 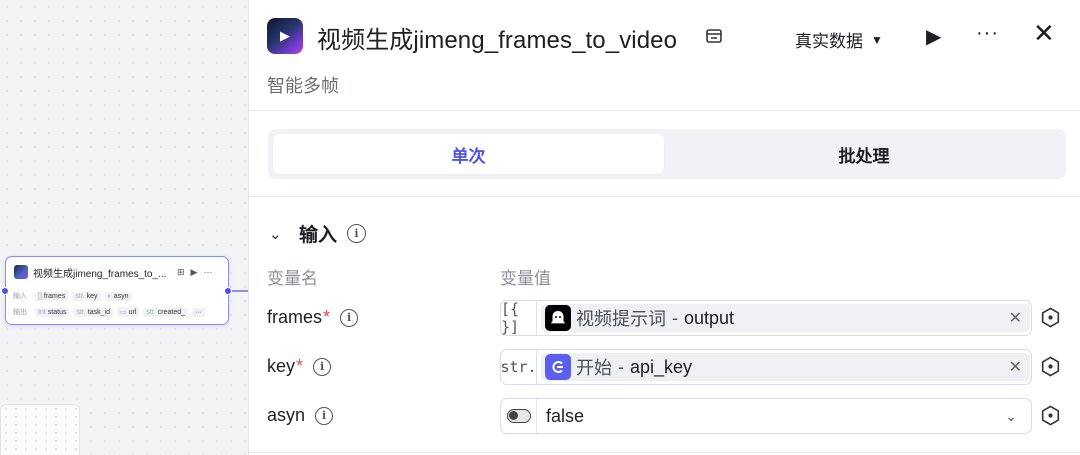 I want to click on tab-single: 单次, so click(x=468, y=154).